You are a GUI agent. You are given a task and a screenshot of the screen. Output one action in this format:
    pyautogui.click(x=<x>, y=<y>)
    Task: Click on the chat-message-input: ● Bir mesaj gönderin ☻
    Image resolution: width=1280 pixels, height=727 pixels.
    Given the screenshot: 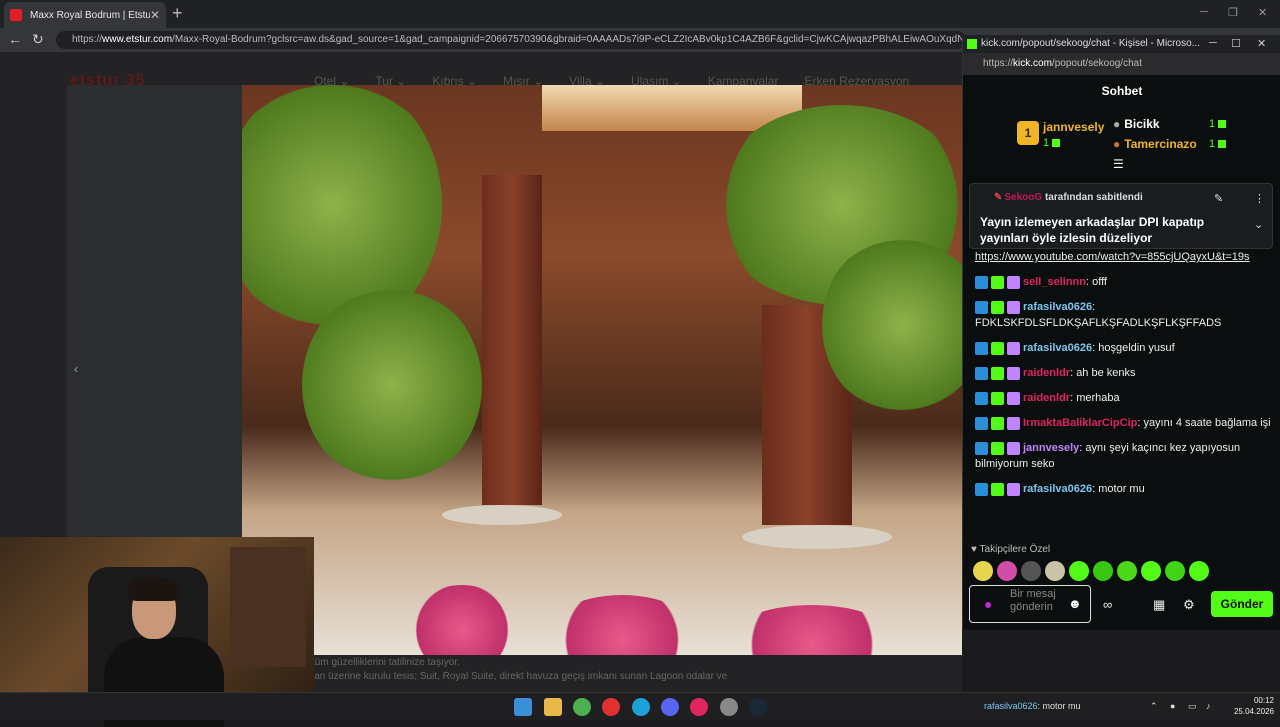 What is the action you would take?
    pyautogui.click(x=1030, y=604)
    